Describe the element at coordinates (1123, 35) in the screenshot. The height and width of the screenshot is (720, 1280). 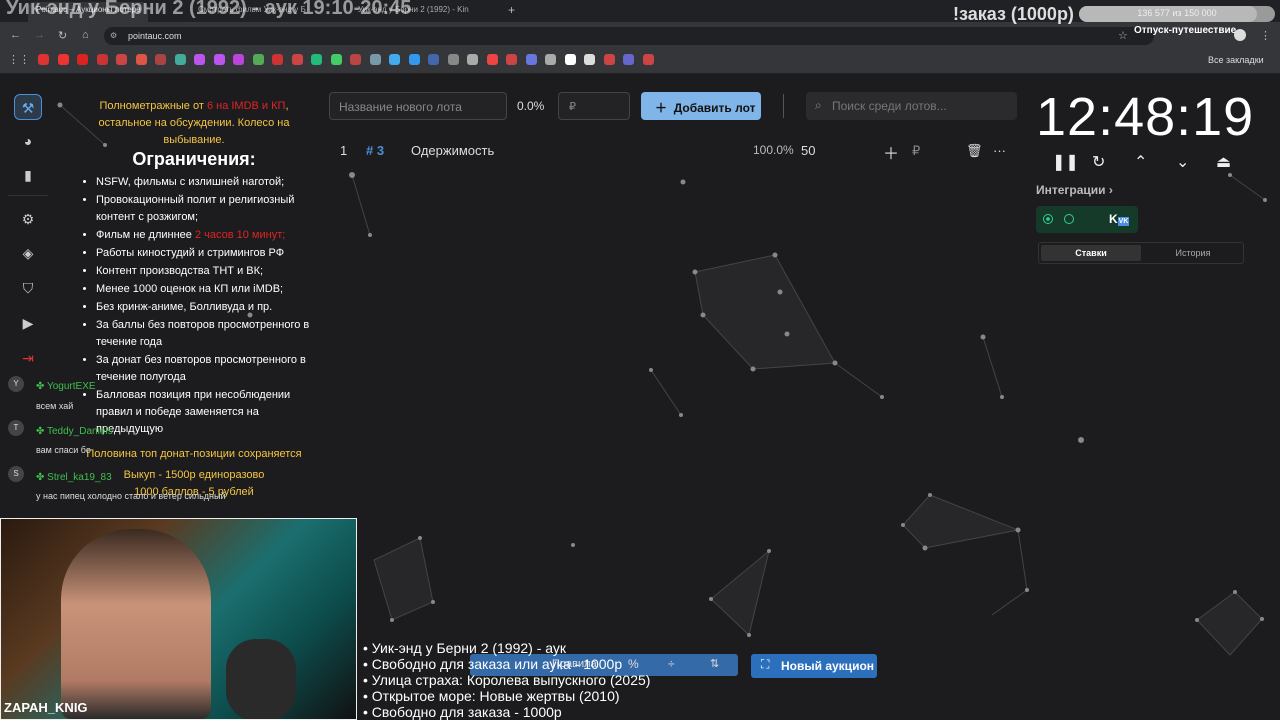
I see `star-icon: ☆` at that location.